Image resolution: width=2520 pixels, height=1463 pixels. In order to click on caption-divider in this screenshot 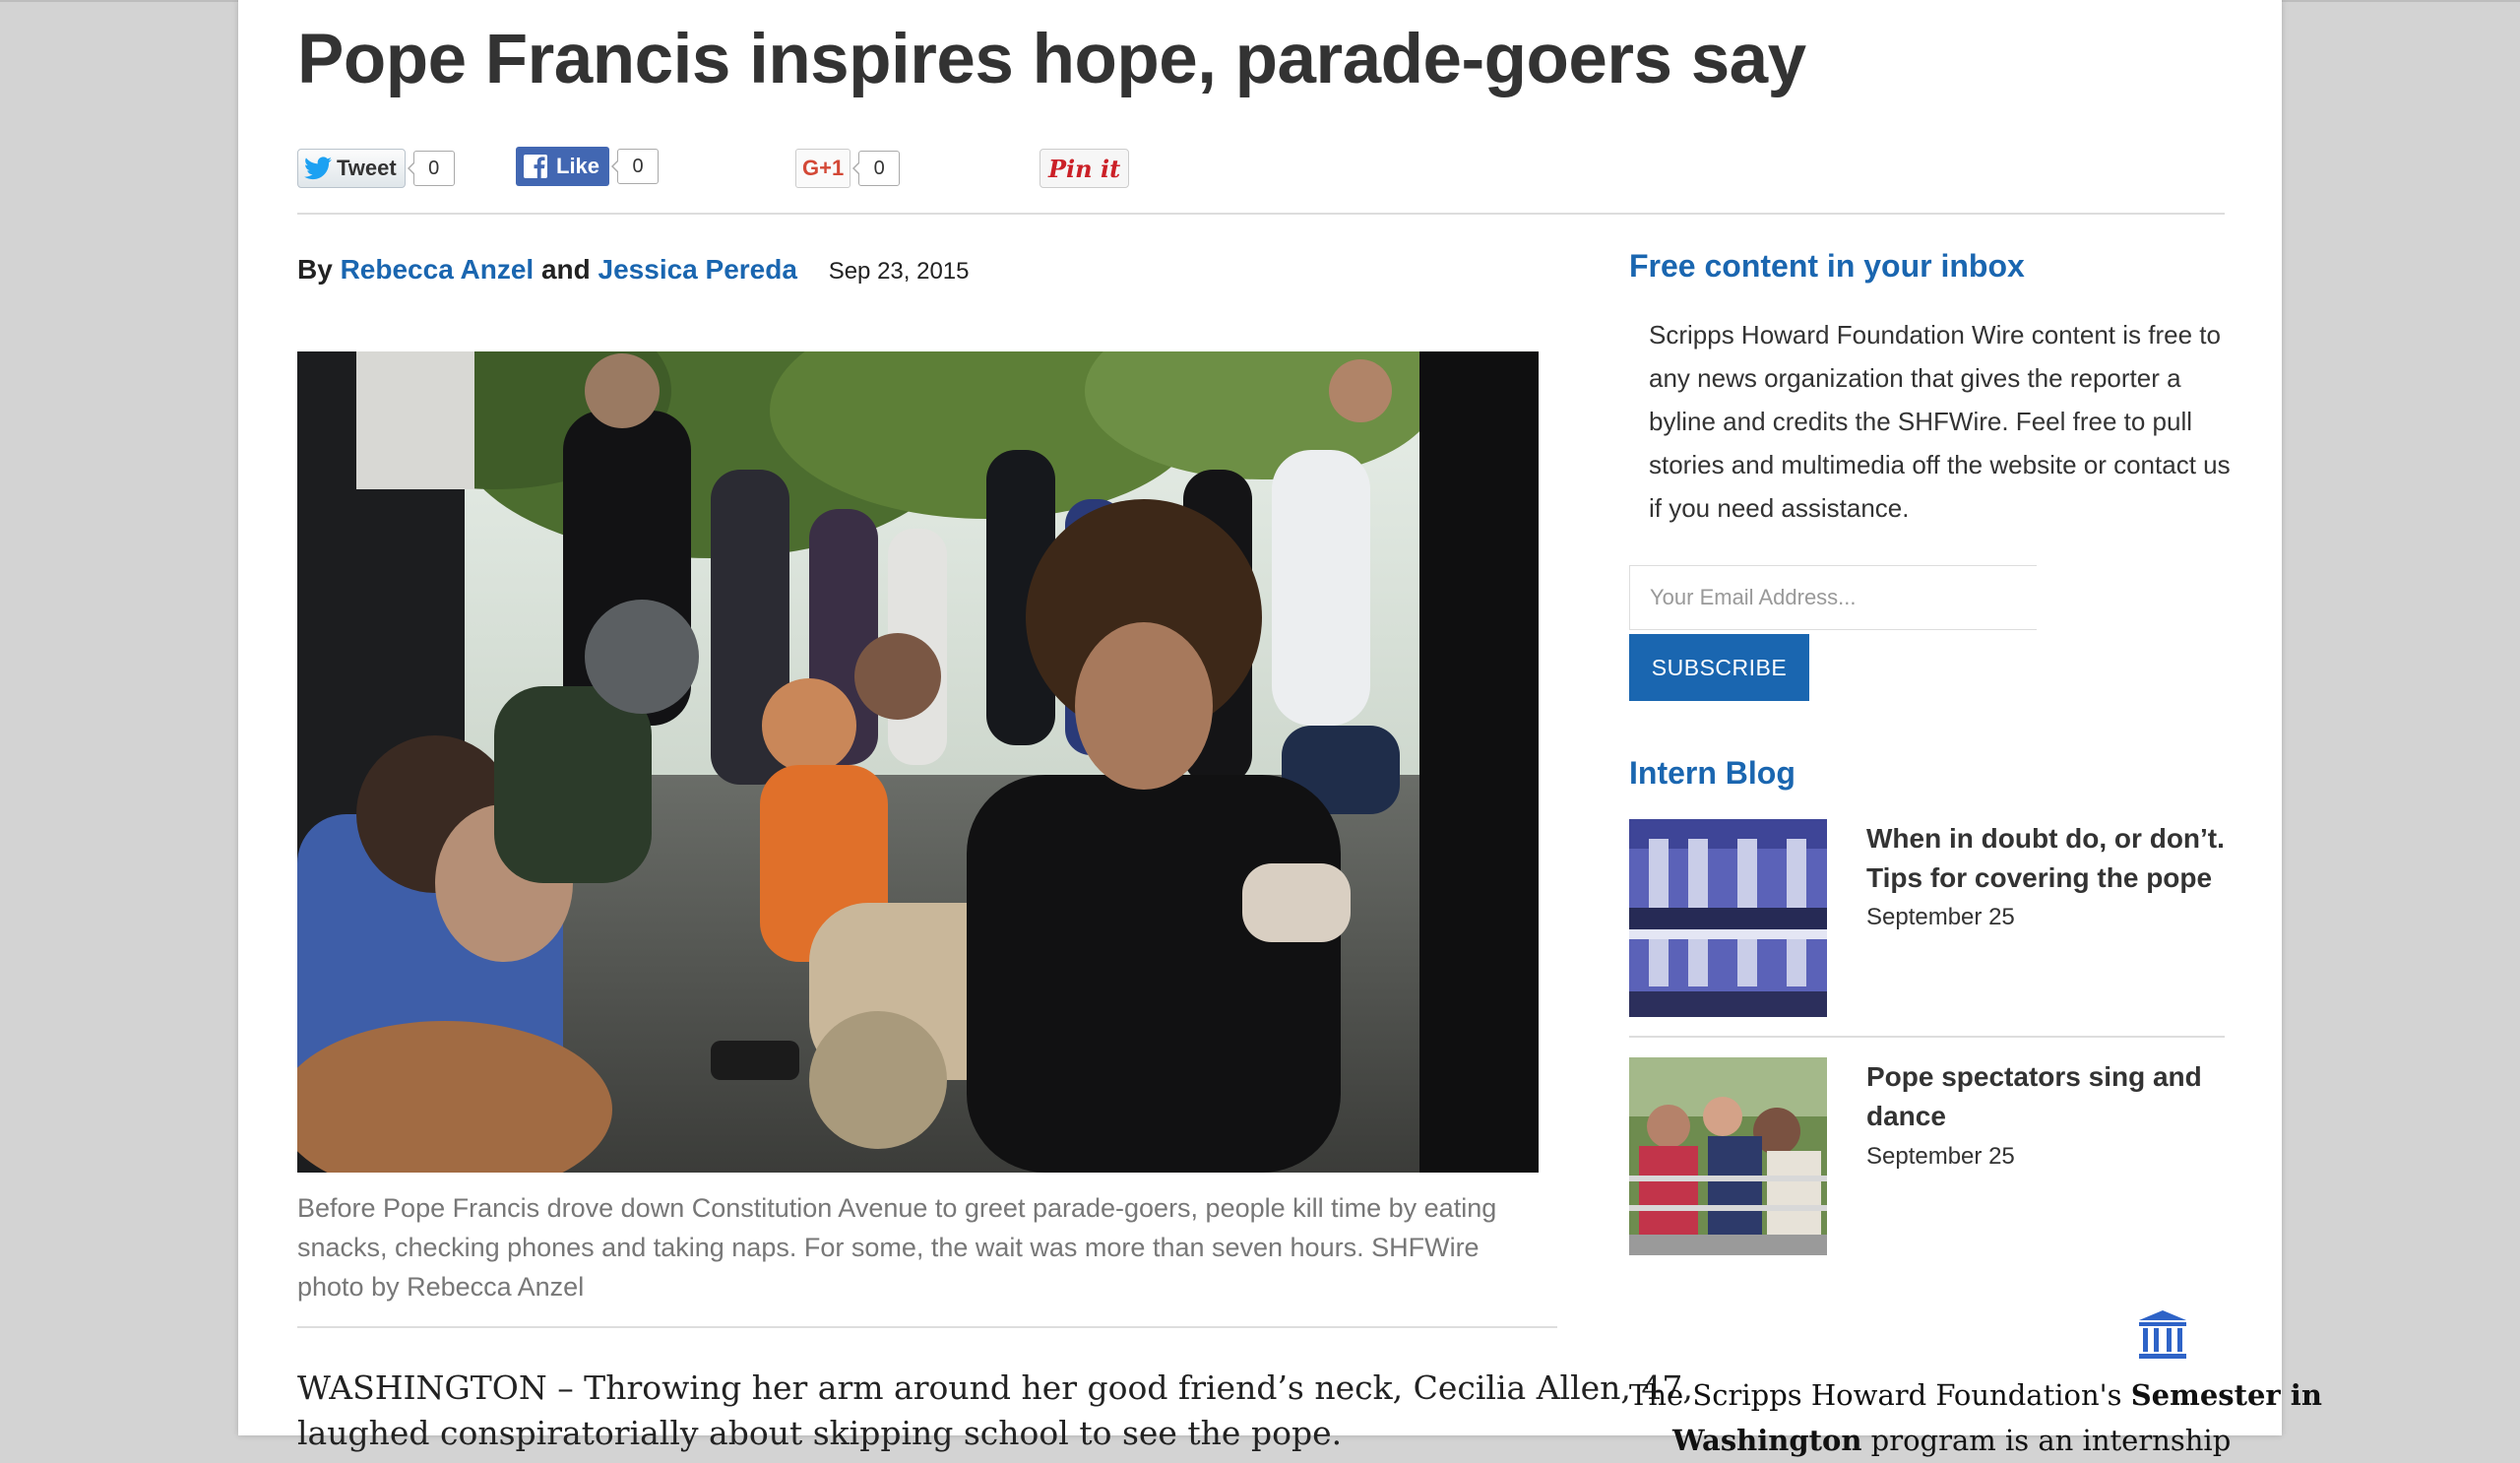, I will do `click(927, 1327)`.